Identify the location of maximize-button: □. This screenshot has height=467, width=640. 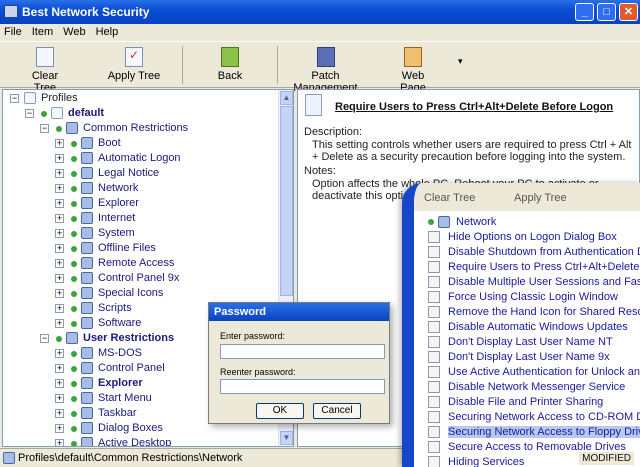
(606, 12).